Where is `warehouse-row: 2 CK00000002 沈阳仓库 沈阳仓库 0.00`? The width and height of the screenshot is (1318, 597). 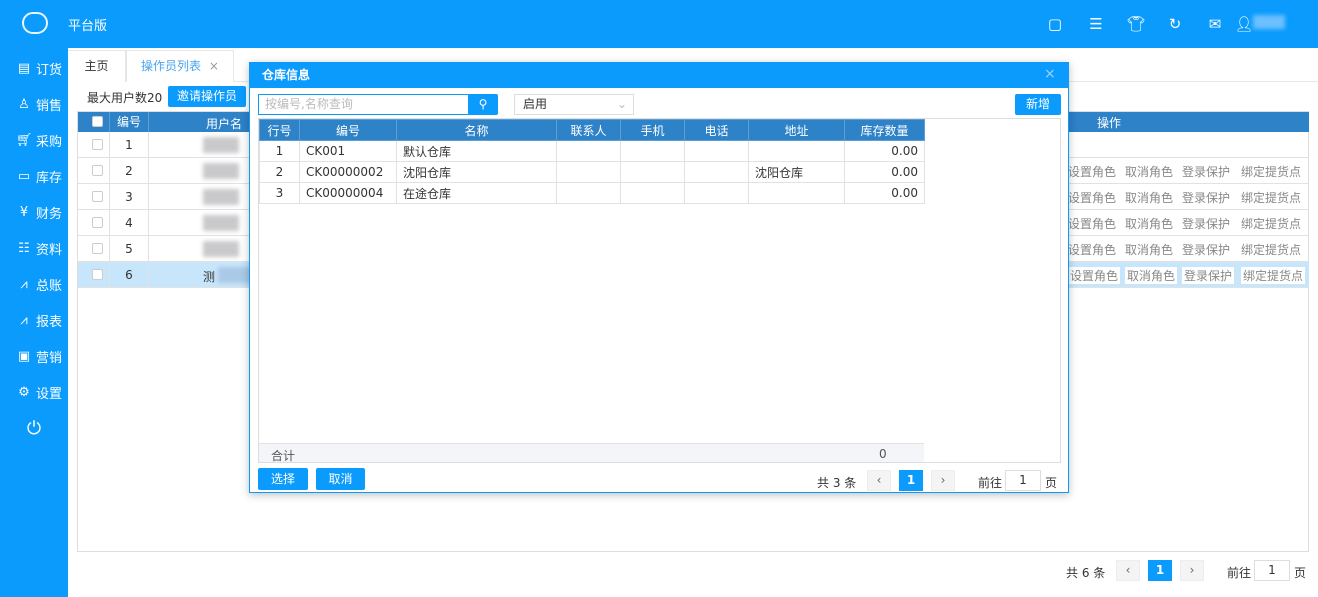 warehouse-row: 2 CK00000002 沈阳仓库 沈阳仓库 0.00 is located at coordinates (592, 172).